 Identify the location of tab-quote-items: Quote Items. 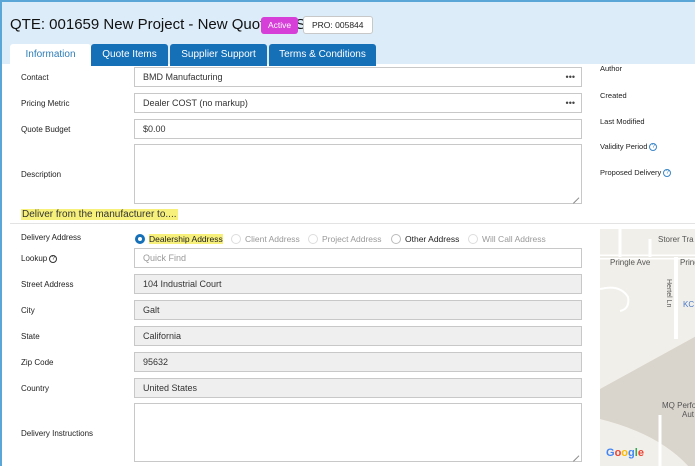
(129, 55).